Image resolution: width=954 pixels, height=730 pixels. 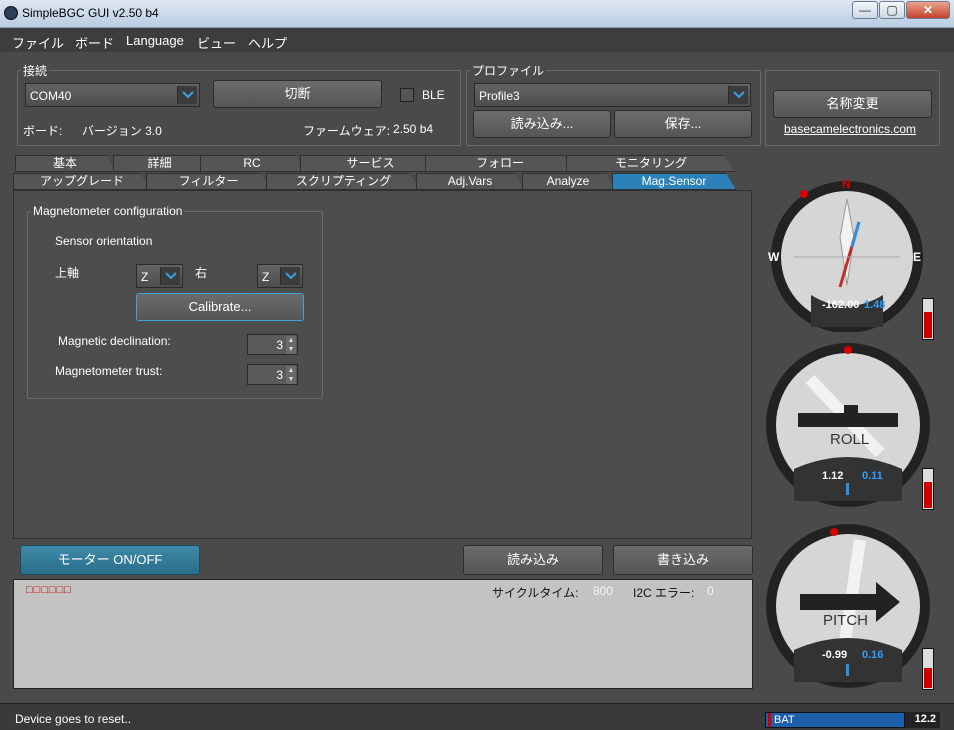 I want to click on sensor-orientation-label: Sensor orientation, so click(x=104, y=241).